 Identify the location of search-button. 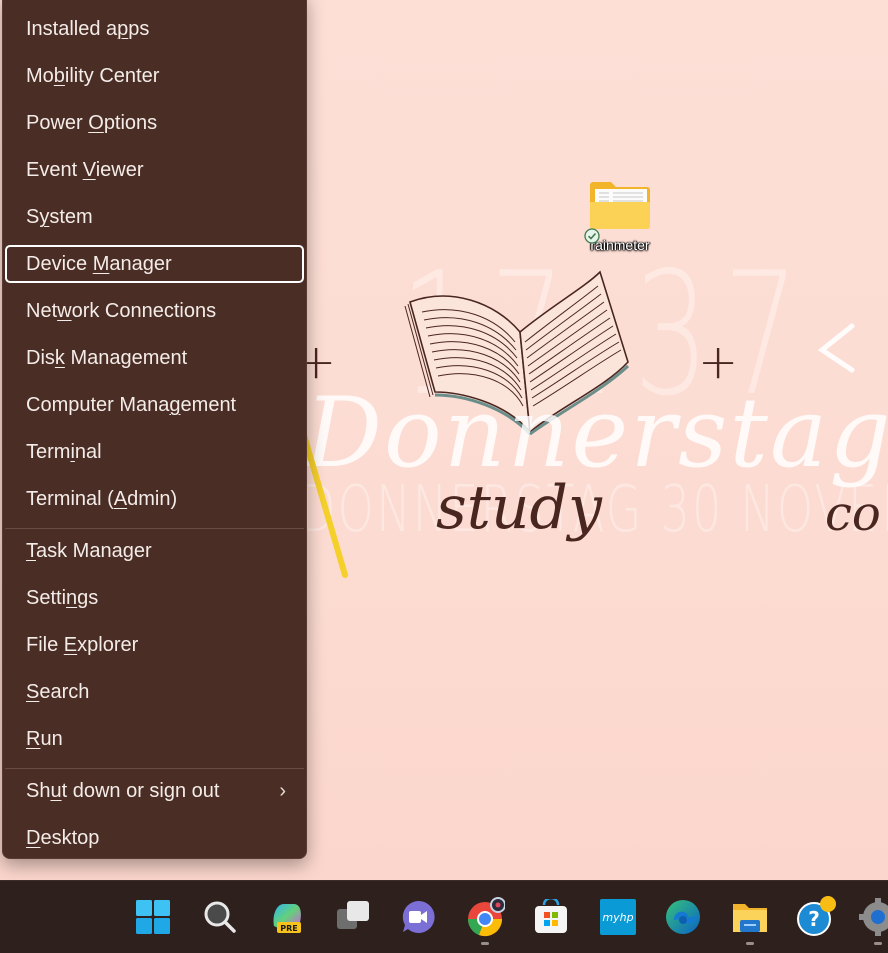
(220, 917).